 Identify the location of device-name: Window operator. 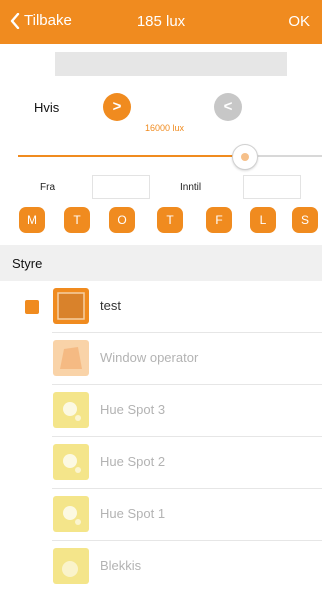
(149, 357).